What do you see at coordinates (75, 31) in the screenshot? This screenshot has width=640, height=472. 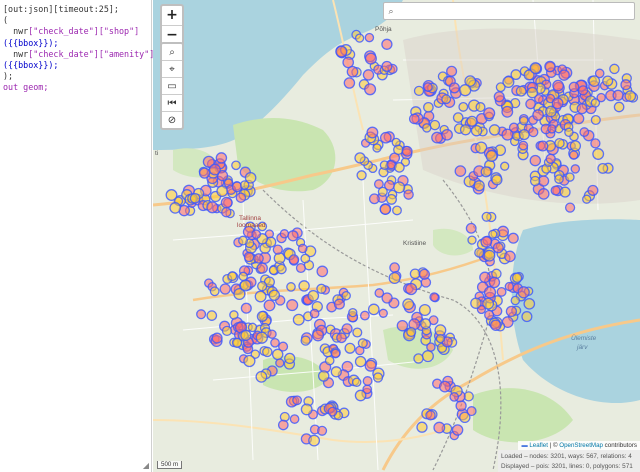 I see `code-line: nwr["check_date"]["shop"]` at bounding box center [75, 31].